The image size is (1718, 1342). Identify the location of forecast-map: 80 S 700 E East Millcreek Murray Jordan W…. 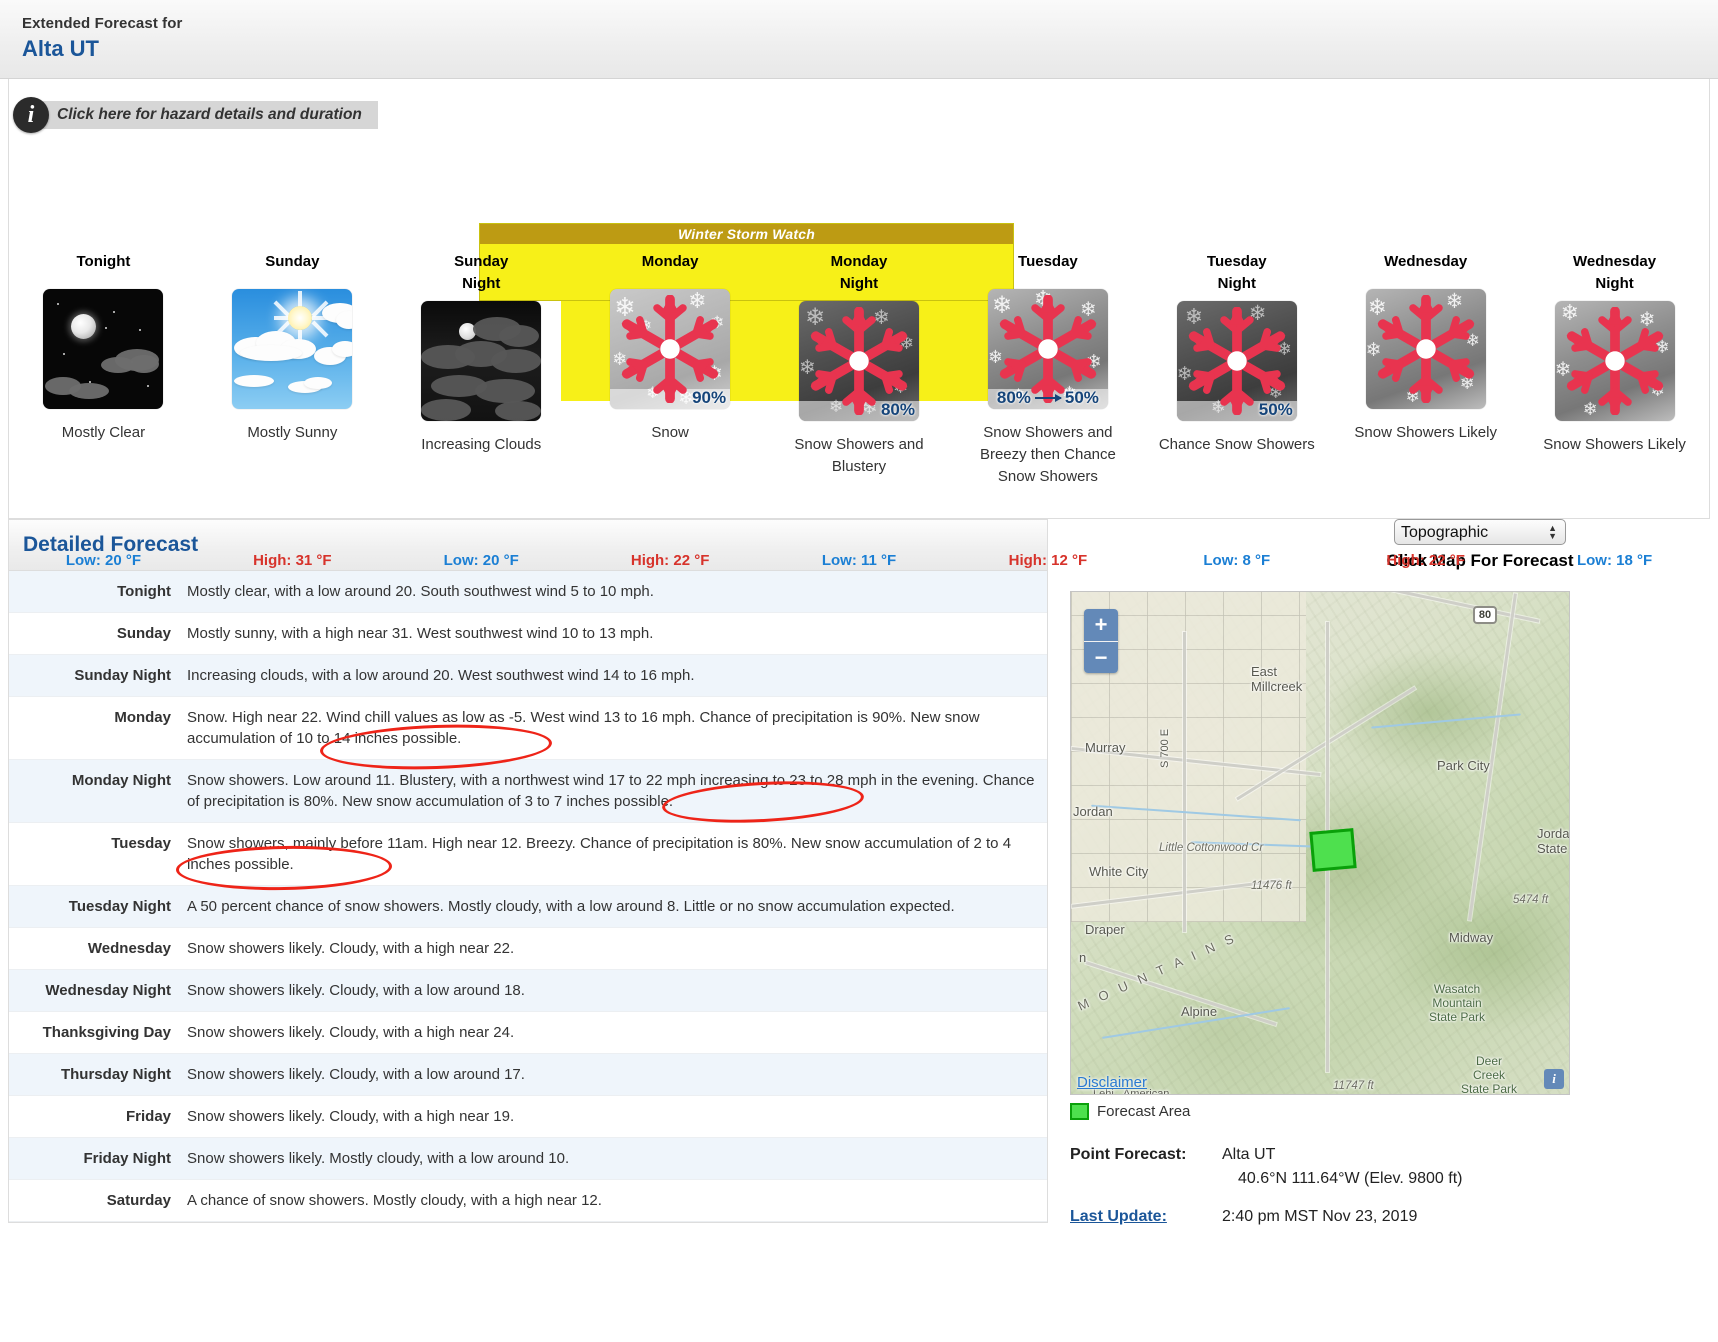
(1320, 843).